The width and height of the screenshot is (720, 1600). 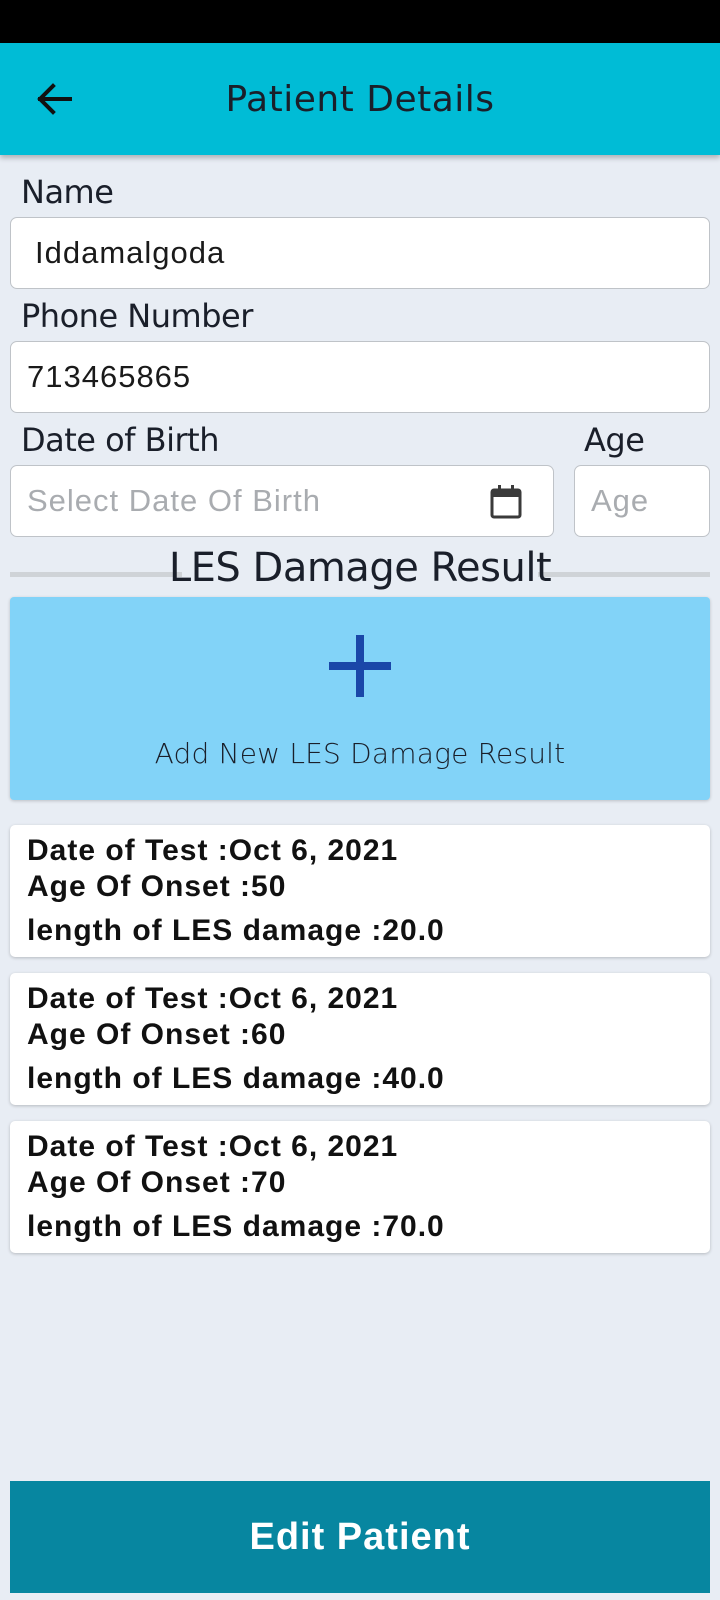 What do you see at coordinates (506, 502) in the screenshot?
I see `calendar-icon` at bounding box center [506, 502].